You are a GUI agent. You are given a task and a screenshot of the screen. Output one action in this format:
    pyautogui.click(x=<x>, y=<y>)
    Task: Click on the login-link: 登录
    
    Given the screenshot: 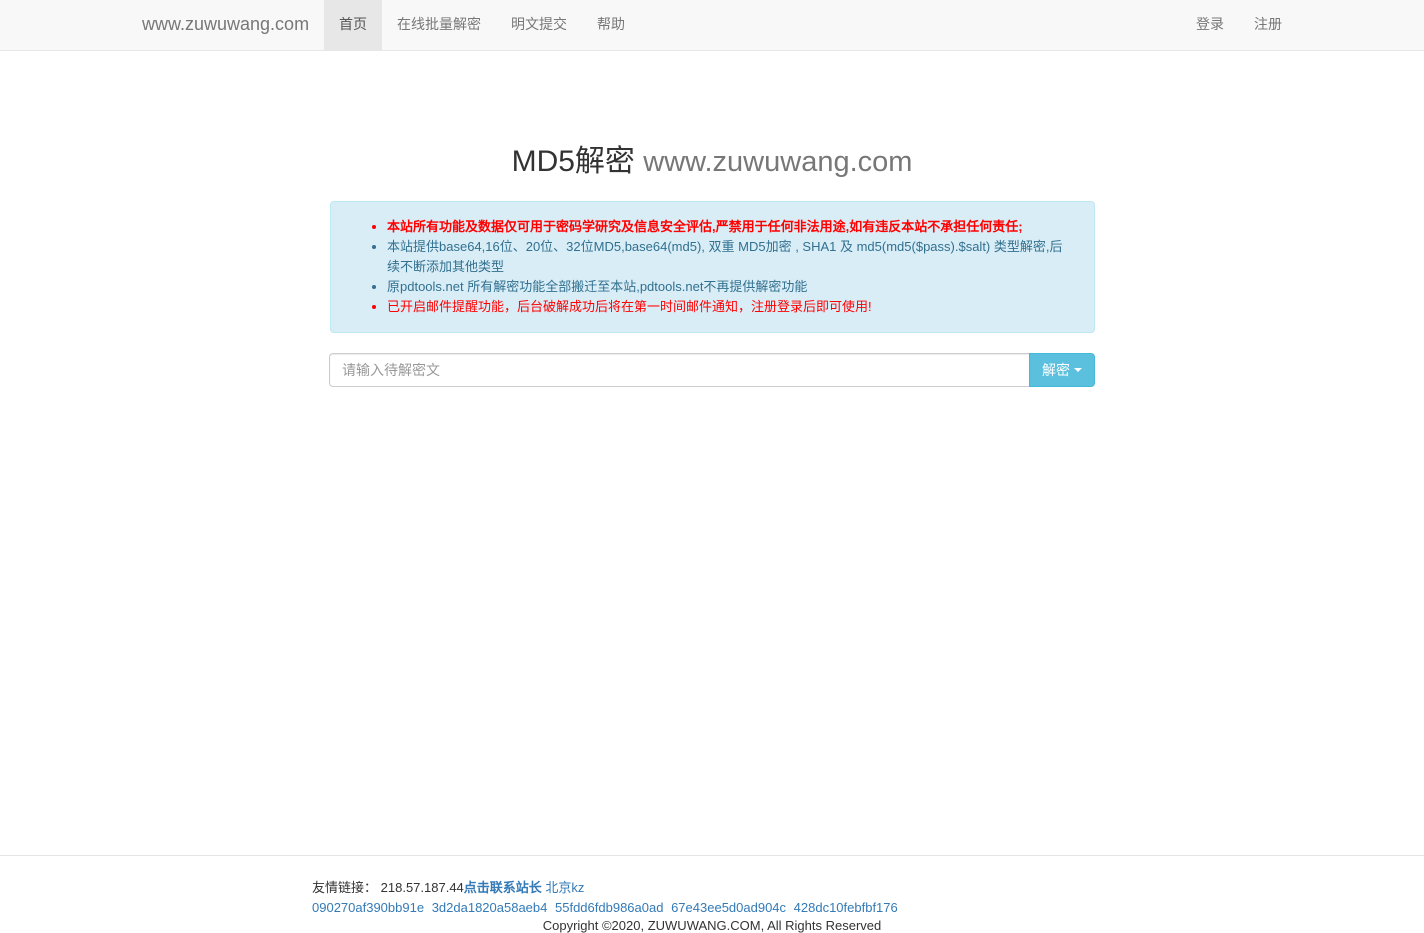 What is the action you would take?
    pyautogui.click(x=1210, y=25)
    